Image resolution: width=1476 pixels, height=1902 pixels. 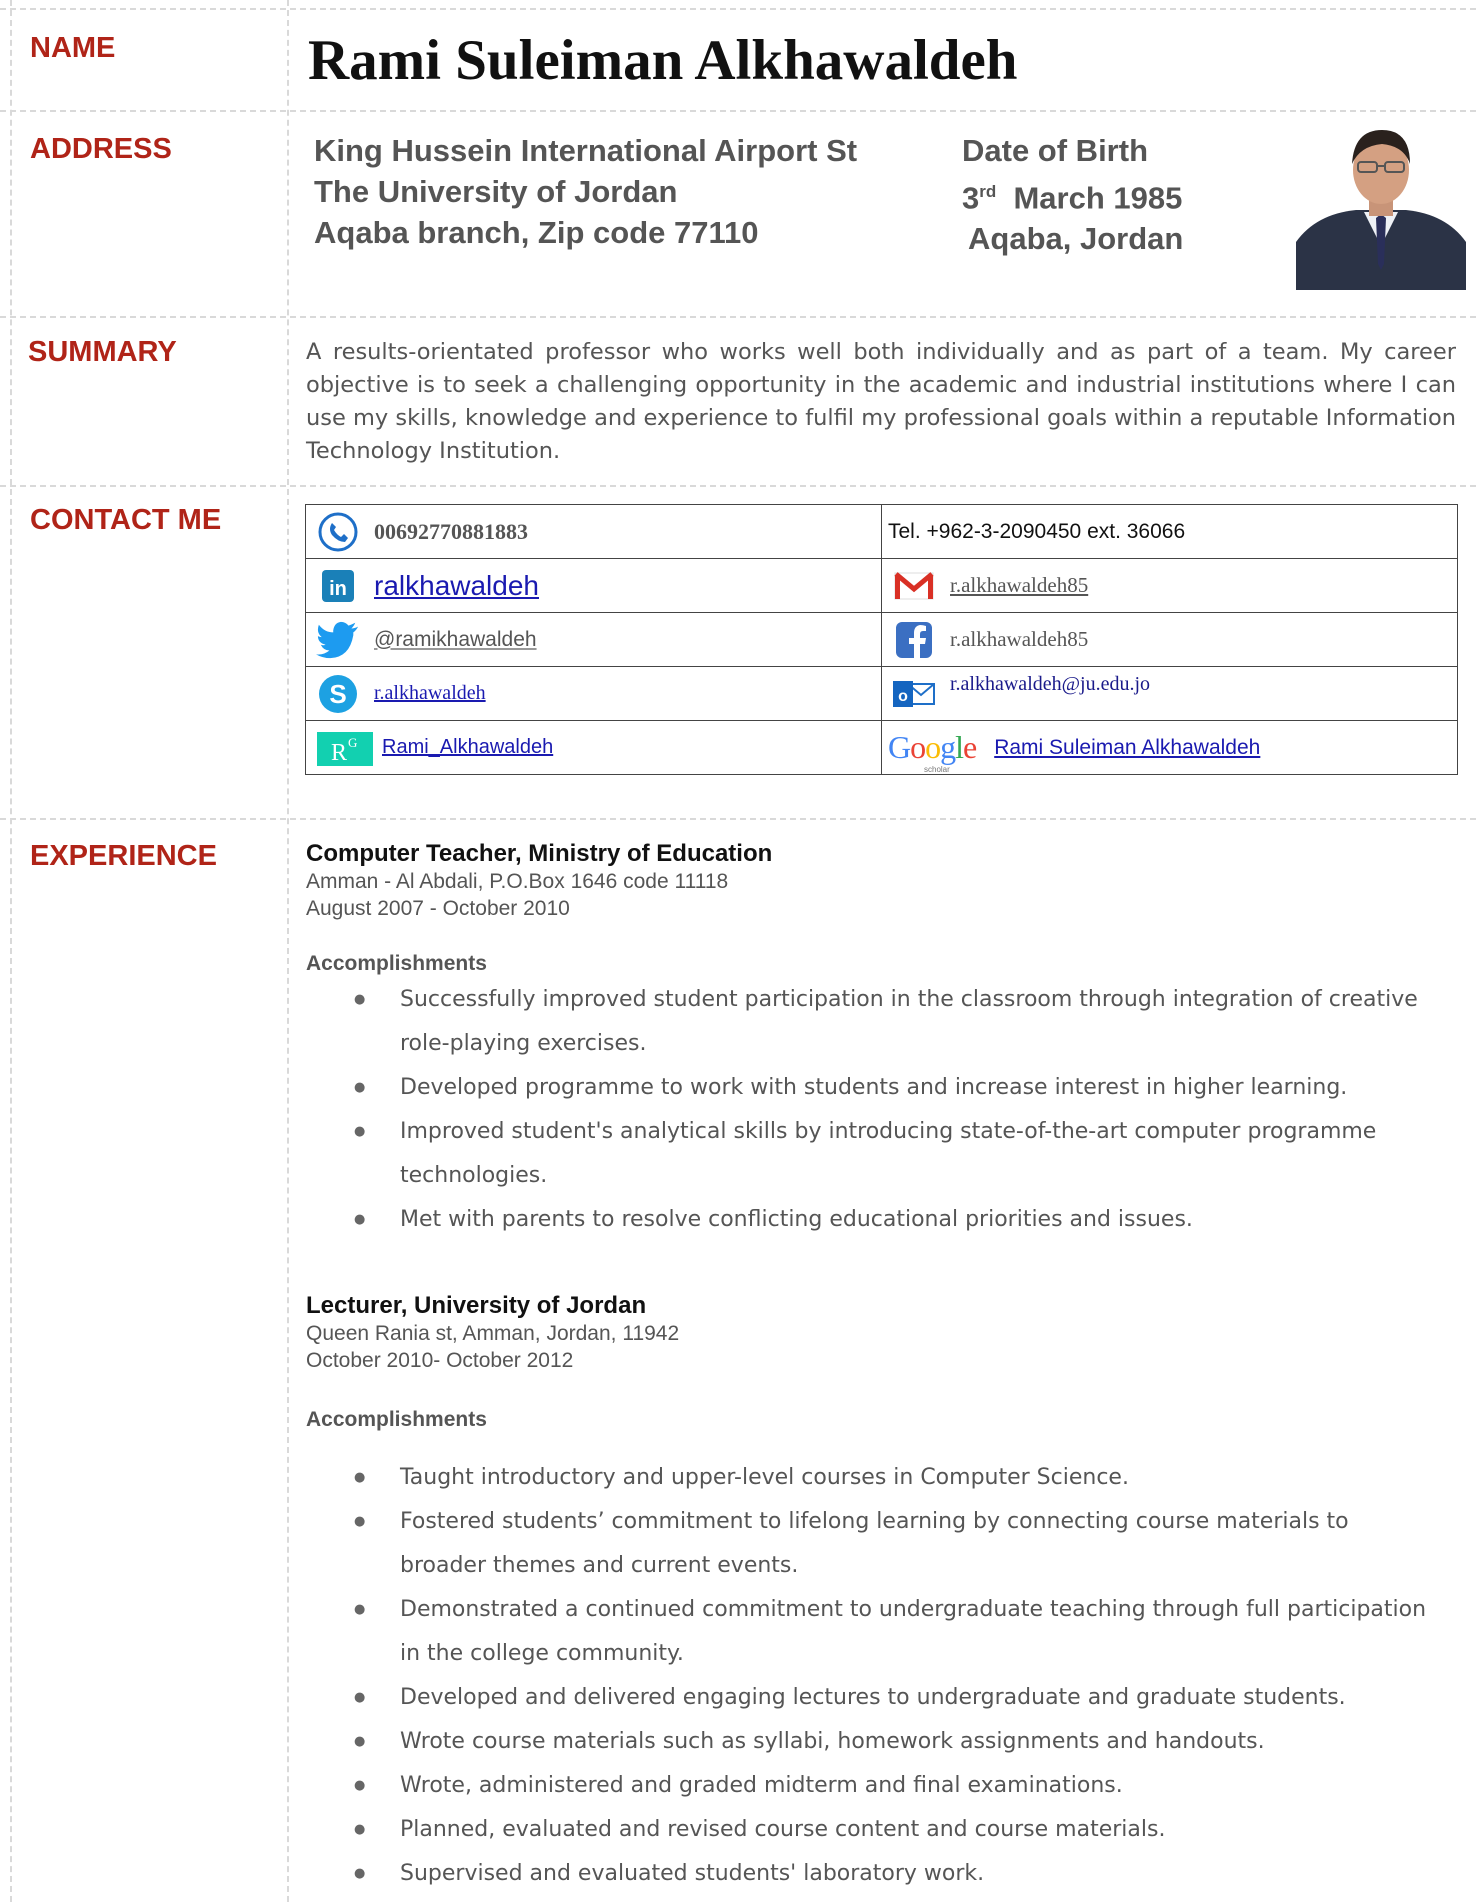 I want to click on dob-month-year: March 1985, so click(x=1098, y=198).